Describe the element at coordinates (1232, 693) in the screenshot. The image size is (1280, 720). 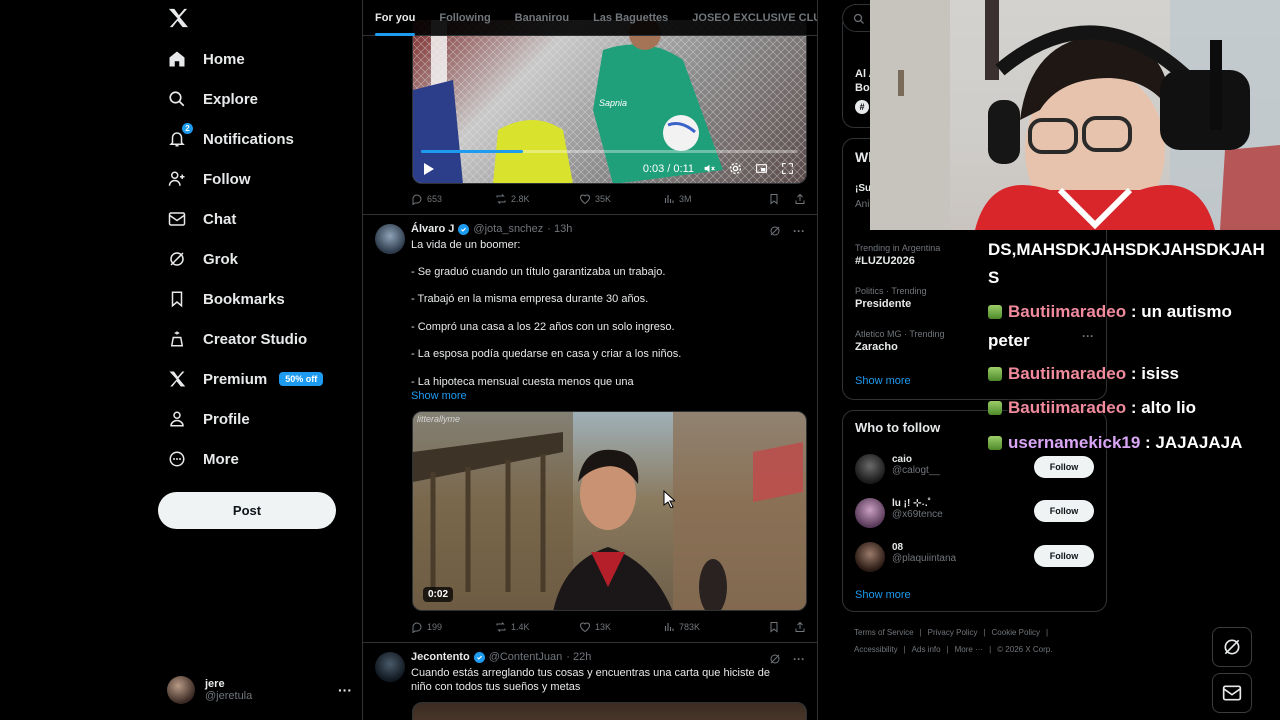
I see `messages-float-button` at that location.